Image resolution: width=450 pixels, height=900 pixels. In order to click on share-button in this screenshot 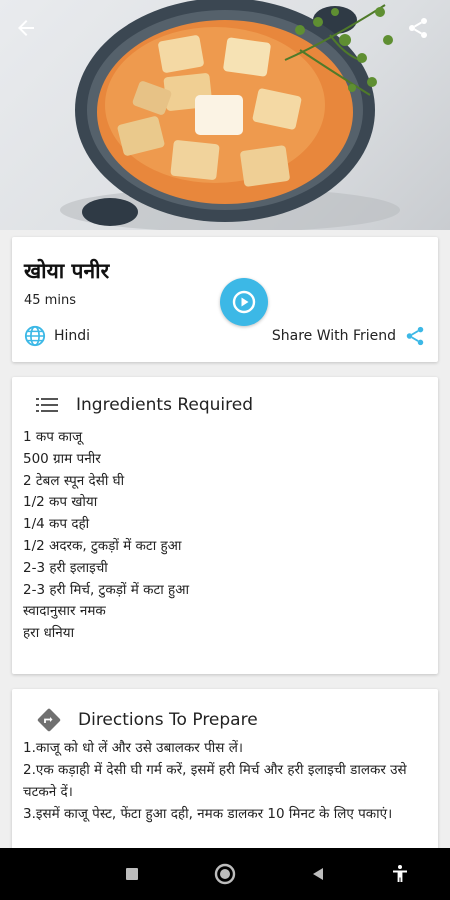, I will do `click(422, 32)`.